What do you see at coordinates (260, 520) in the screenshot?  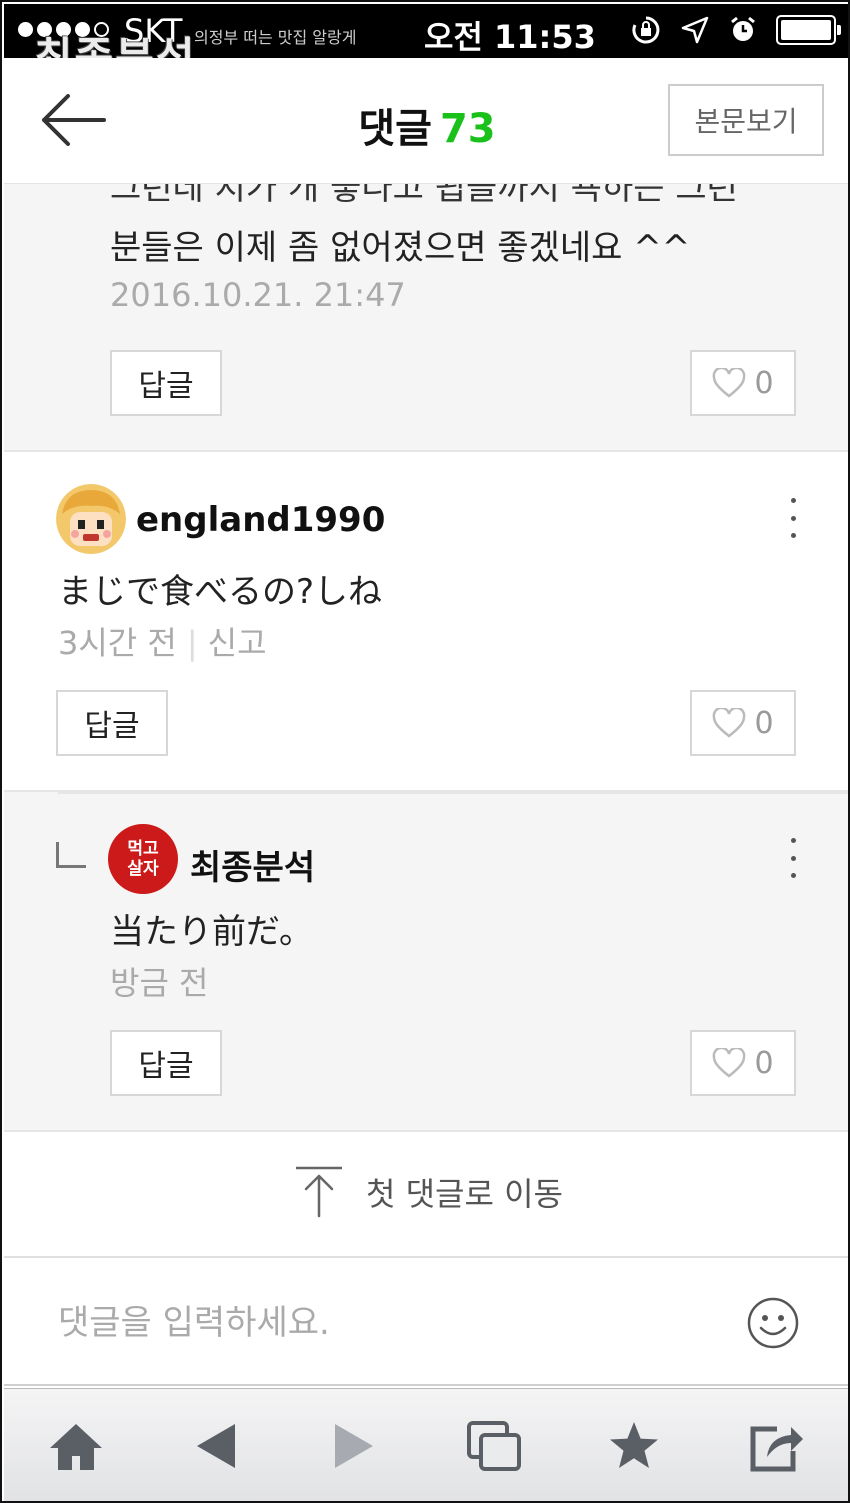 I see `comment-author: england1990` at bounding box center [260, 520].